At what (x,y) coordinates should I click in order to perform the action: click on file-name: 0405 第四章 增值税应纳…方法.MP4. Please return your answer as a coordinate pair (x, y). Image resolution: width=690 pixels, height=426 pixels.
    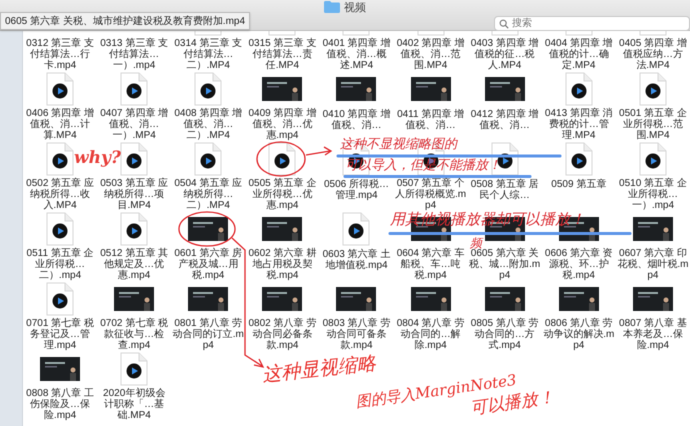
    Looking at the image, I should click on (653, 54).